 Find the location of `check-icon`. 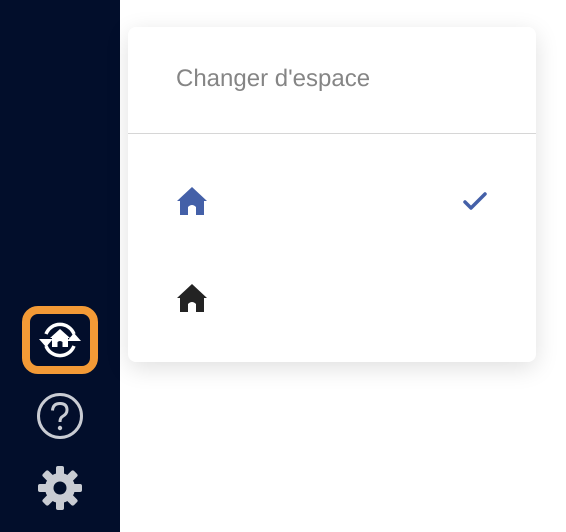

check-icon is located at coordinates (475, 200).